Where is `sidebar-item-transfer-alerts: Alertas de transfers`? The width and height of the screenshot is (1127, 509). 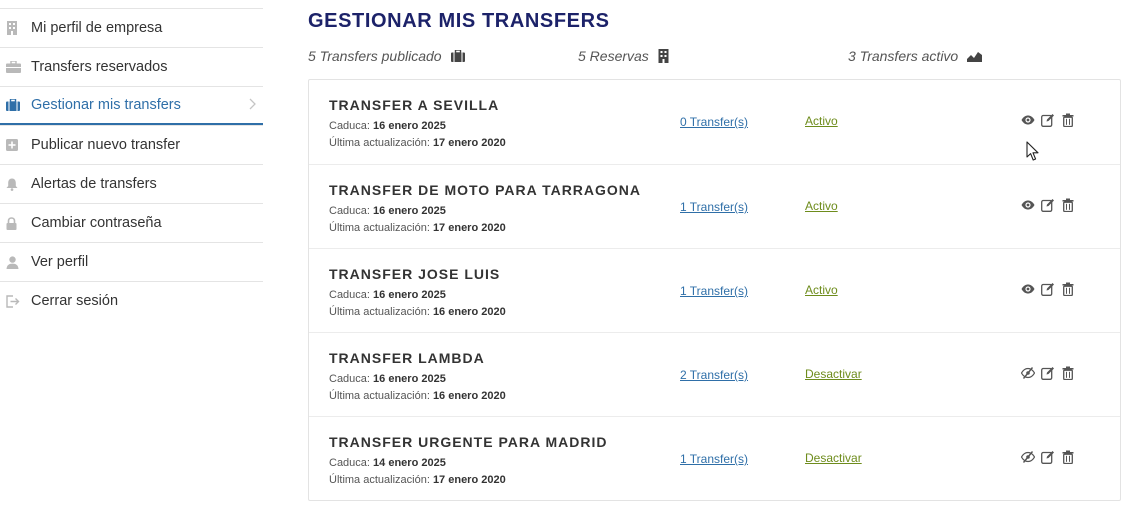 sidebar-item-transfer-alerts: Alertas de transfers is located at coordinates (131, 183).